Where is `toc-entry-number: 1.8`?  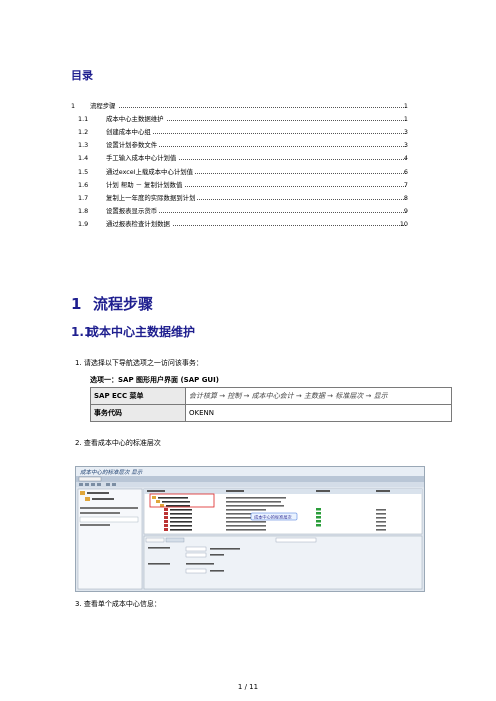
toc-entry-number: 1.8 is located at coordinates (83, 210).